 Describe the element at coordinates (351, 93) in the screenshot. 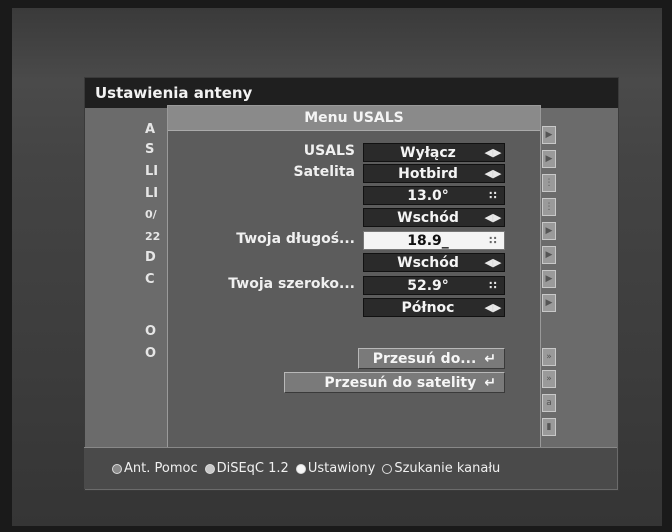

I see `antenna-settings-title: Ustawienia anteny` at that location.